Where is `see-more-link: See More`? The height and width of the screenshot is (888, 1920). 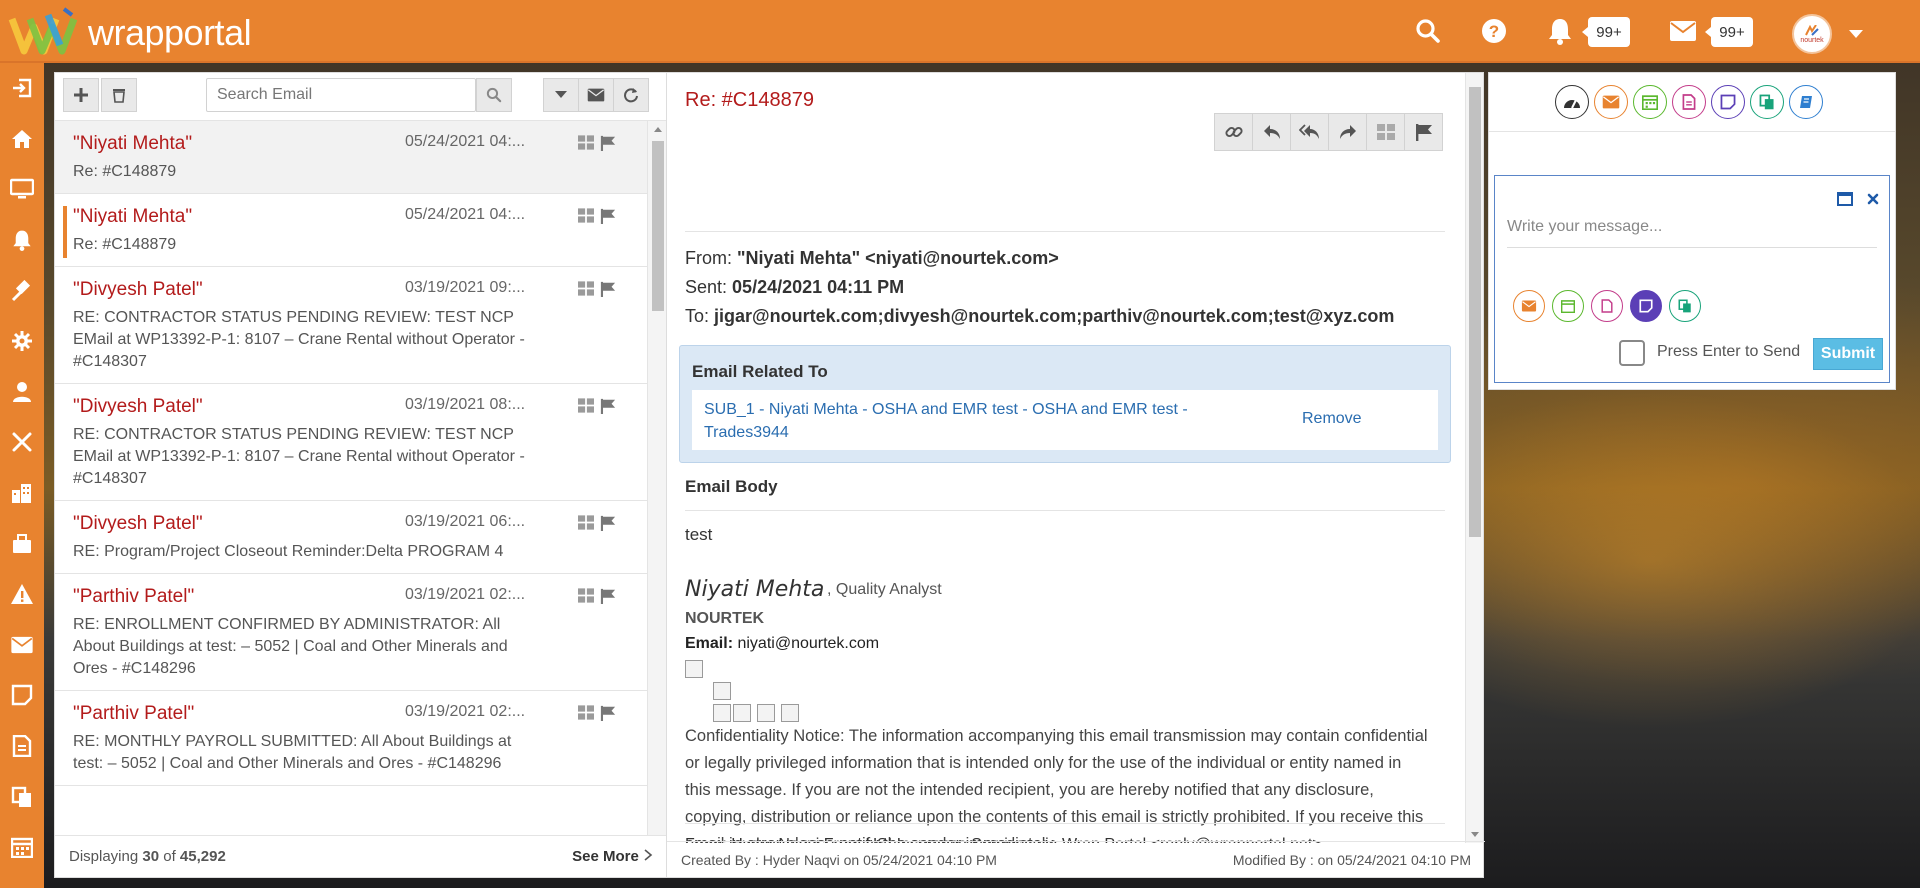
see-more-link: See More is located at coordinates (612, 856).